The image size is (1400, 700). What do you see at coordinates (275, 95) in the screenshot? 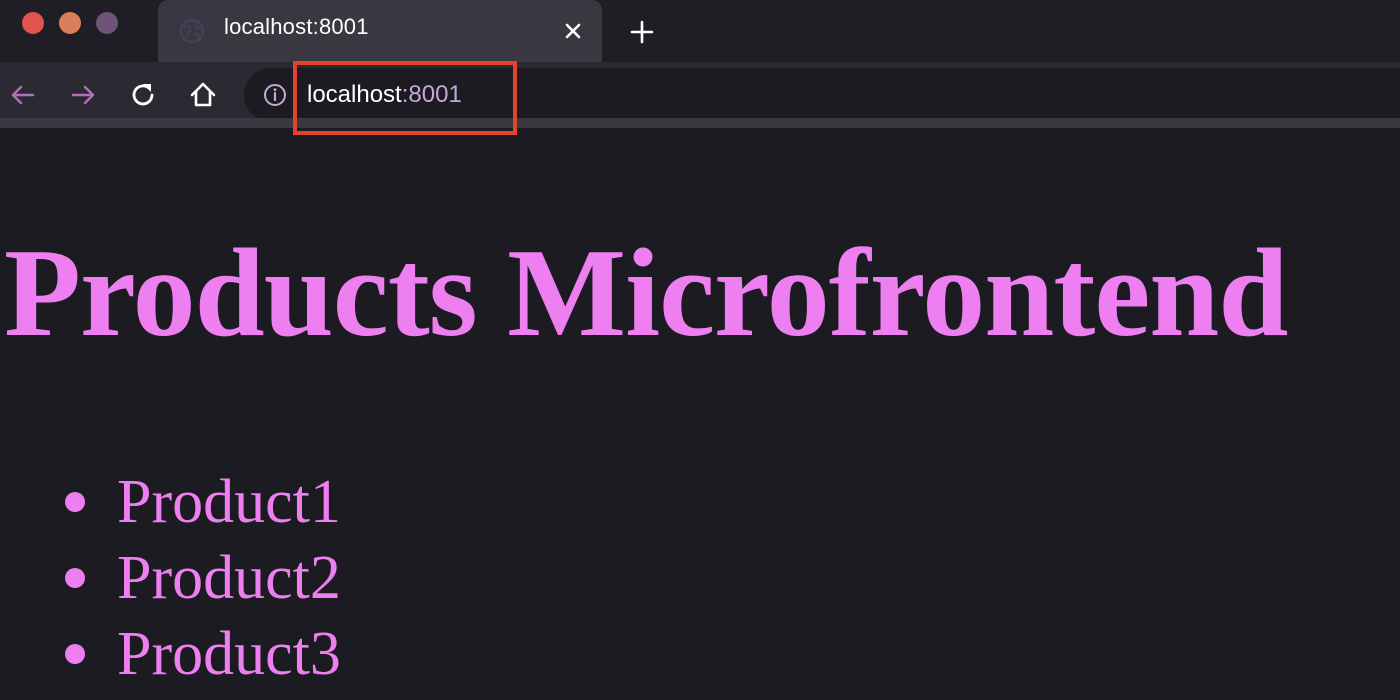
I see `info-icon` at bounding box center [275, 95].